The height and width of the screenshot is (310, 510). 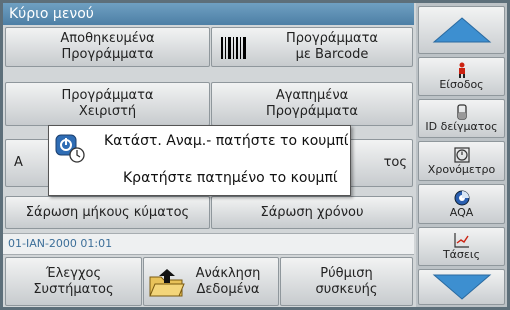 I want to click on recall-data-label: Ανάκληση Δεδομένα, so click(x=228, y=281).